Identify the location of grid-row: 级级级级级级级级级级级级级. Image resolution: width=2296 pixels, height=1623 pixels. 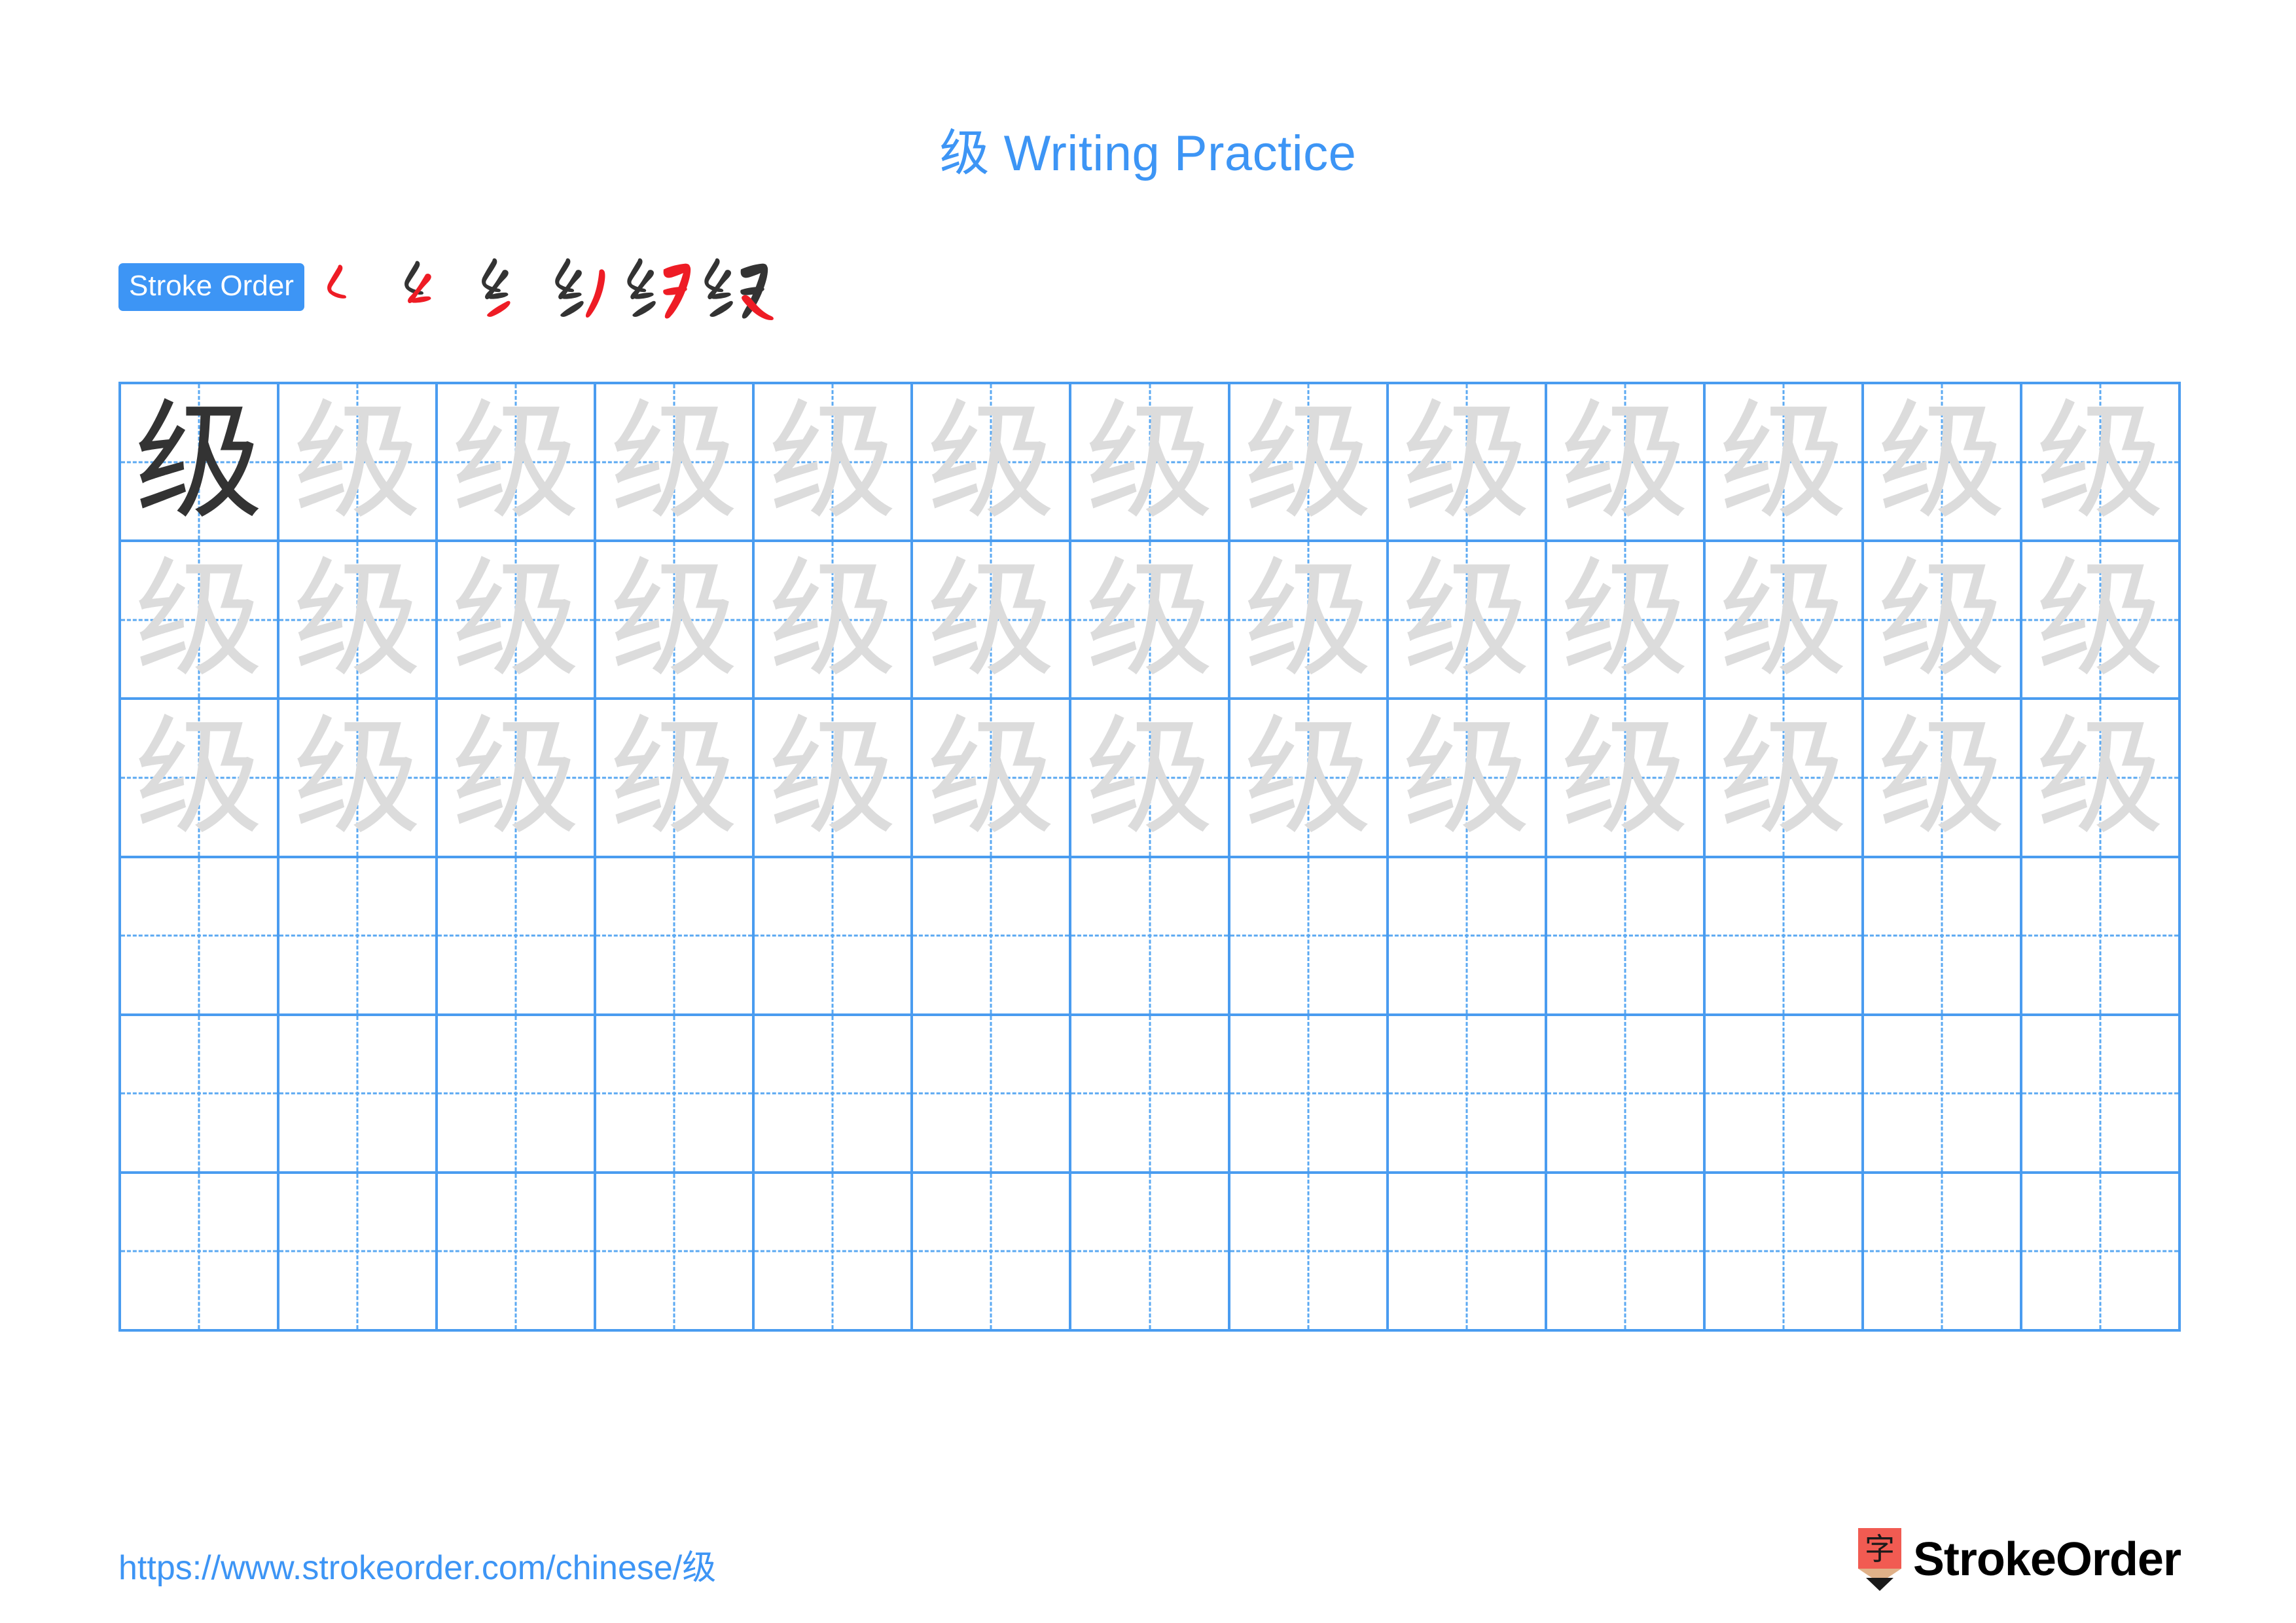
(1151, 621).